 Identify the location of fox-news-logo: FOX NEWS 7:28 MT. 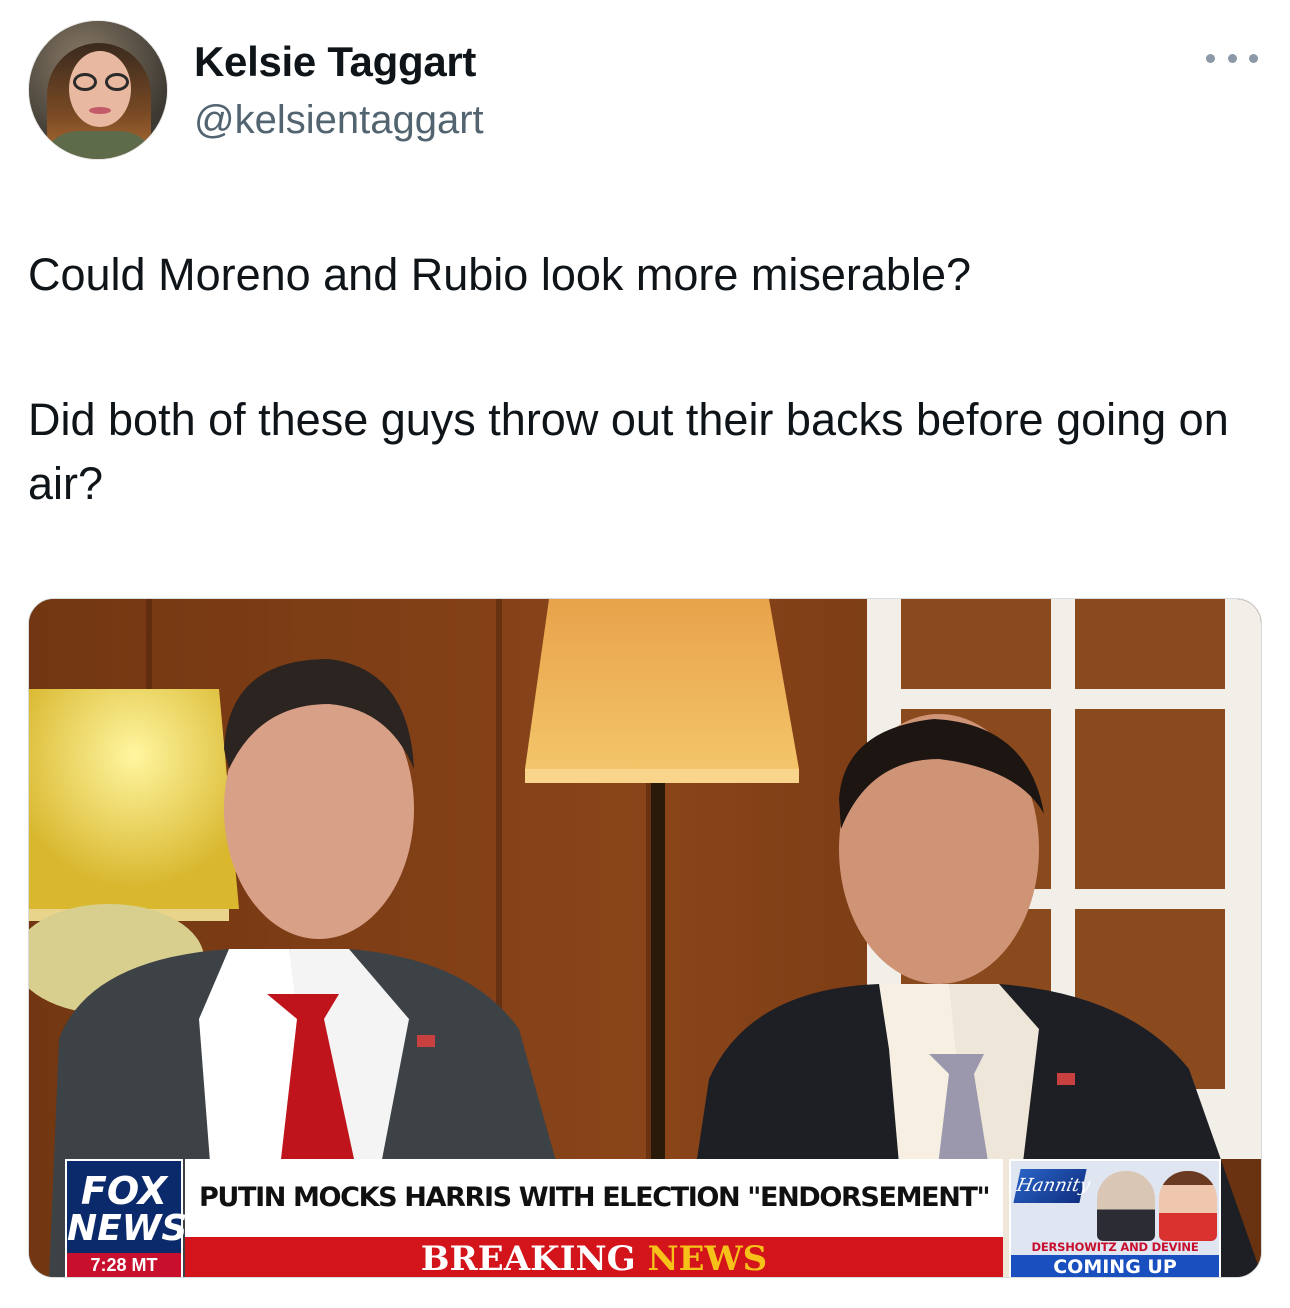
(126, 1218).